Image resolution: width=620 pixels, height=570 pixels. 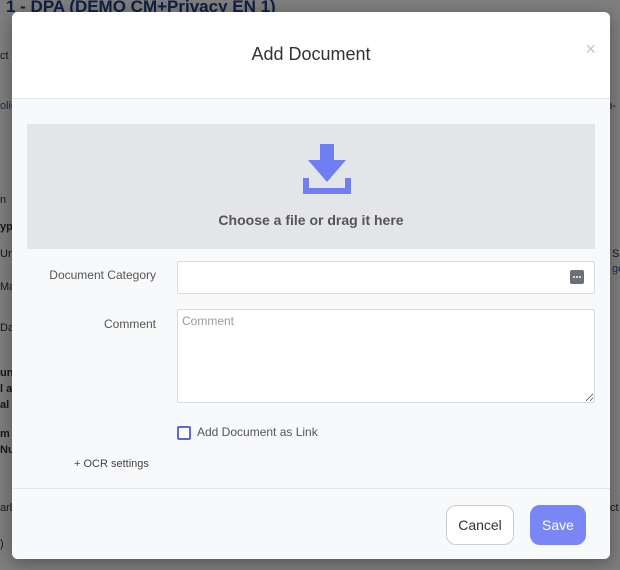 What do you see at coordinates (480, 525) in the screenshot?
I see `cancel-button: Cancel` at bounding box center [480, 525].